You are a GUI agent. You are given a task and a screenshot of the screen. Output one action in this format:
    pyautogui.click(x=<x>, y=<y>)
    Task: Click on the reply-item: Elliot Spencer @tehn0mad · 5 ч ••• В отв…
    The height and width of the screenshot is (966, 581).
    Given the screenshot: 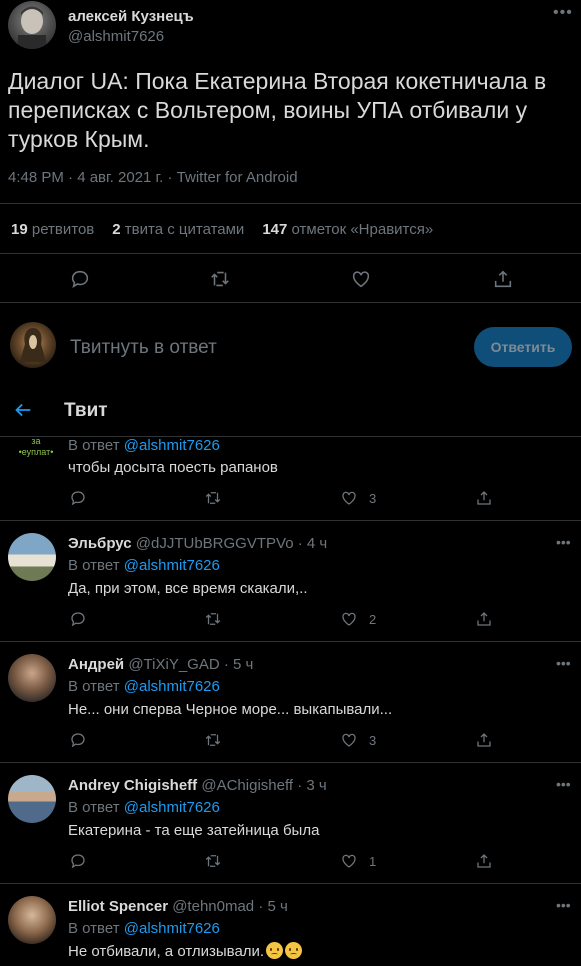 What is the action you would take?
    pyautogui.click(x=290, y=925)
    